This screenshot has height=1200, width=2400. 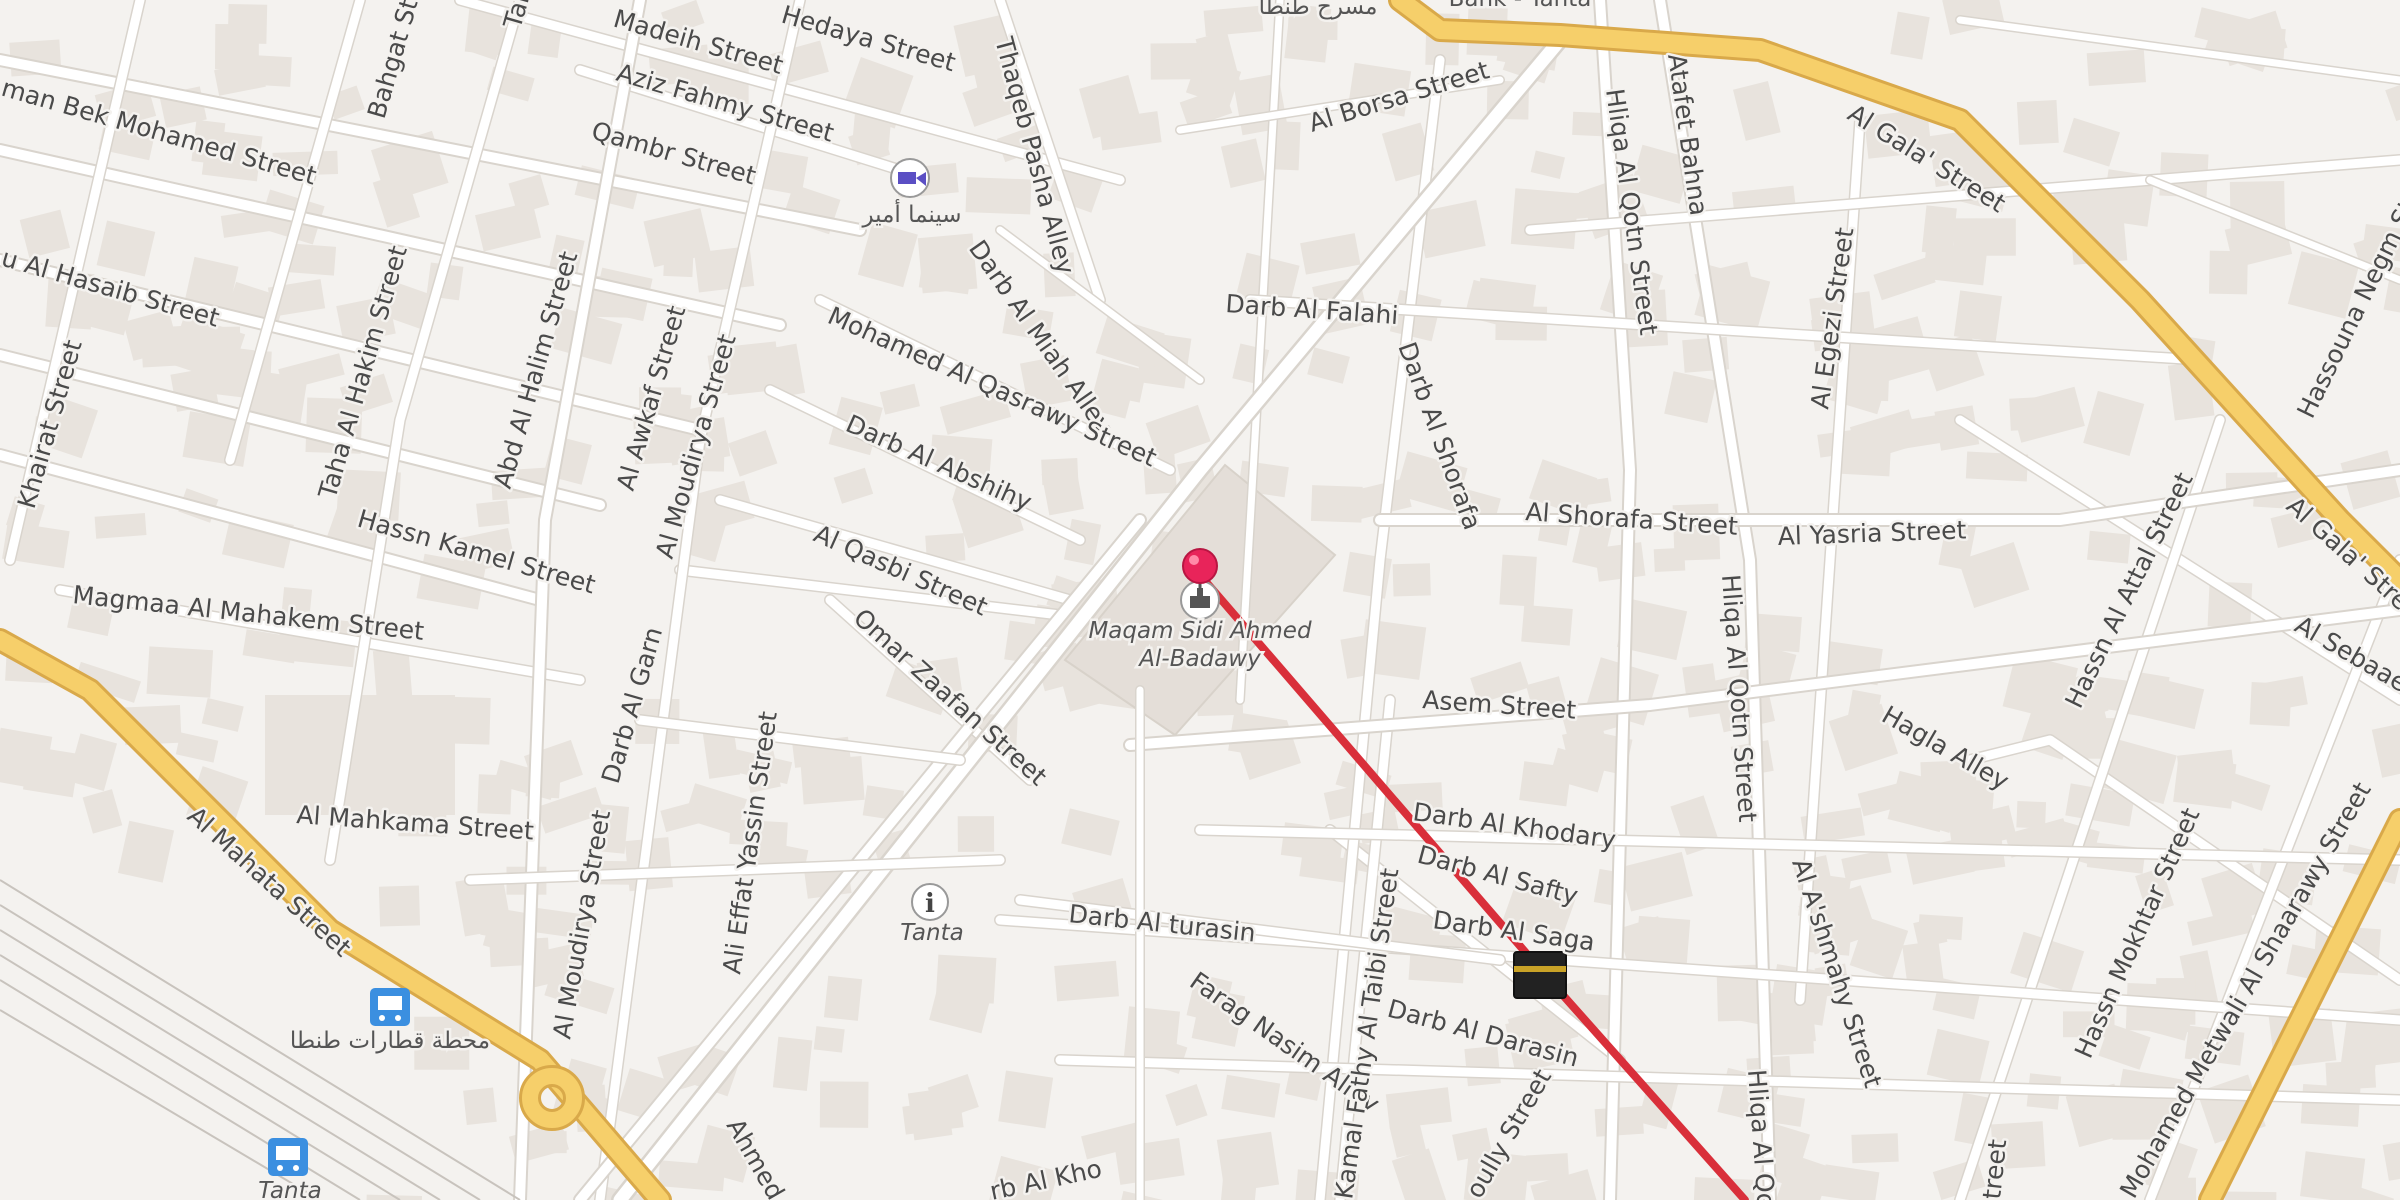 I want to click on train-station-icon, so click(x=390, y=1007).